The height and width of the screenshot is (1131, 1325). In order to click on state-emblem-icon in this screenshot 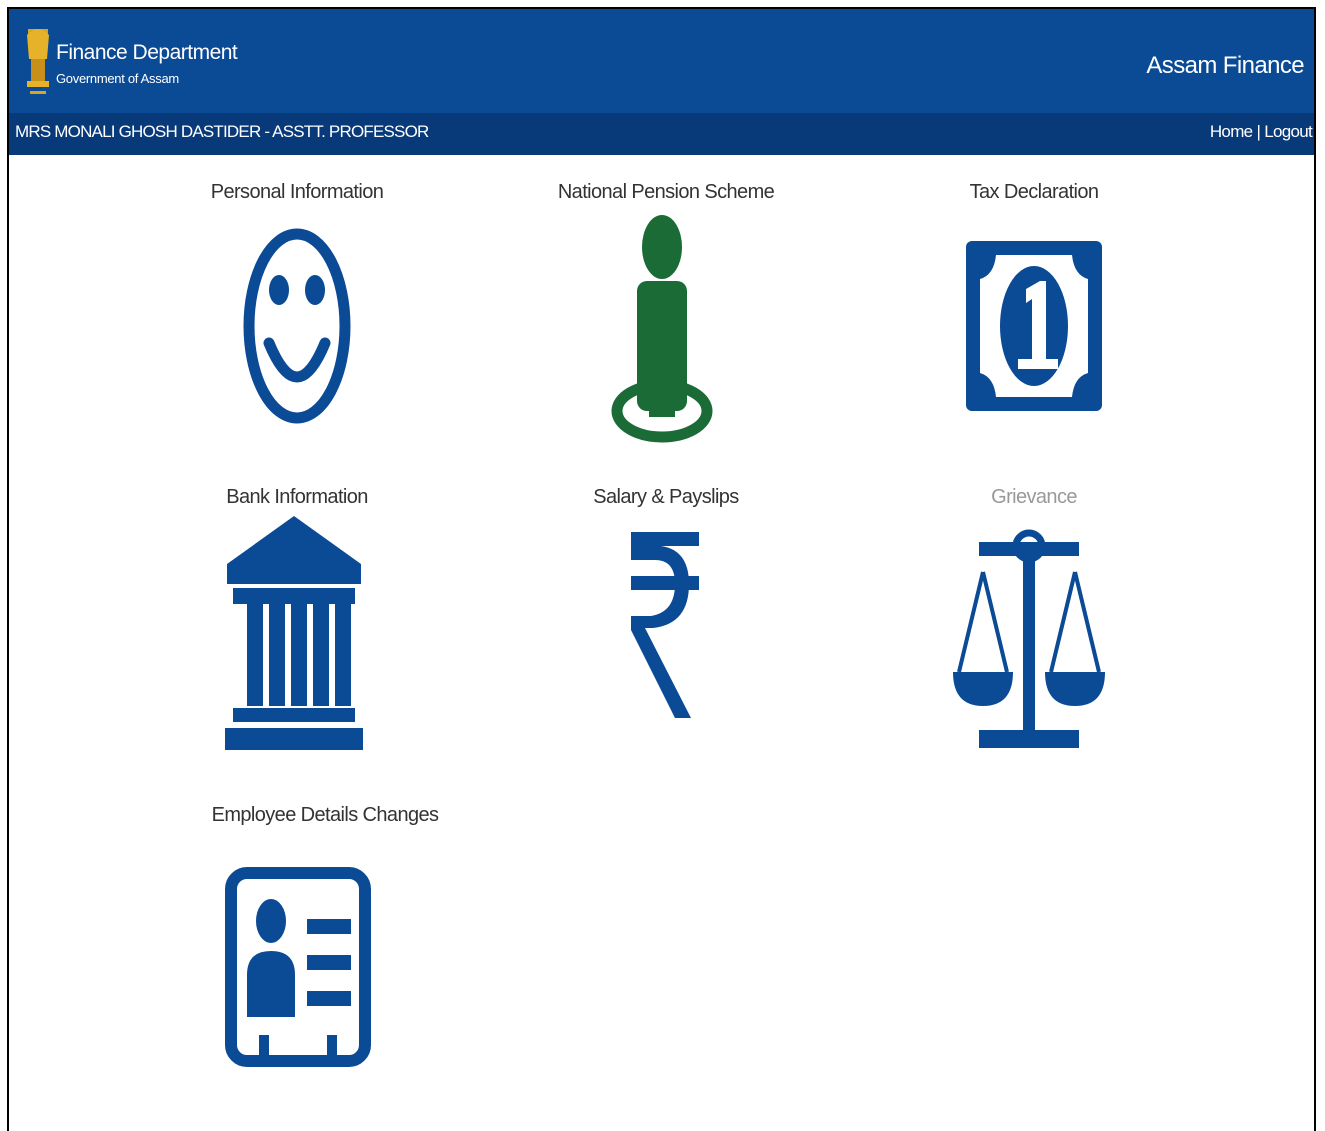, I will do `click(38, 61)`.